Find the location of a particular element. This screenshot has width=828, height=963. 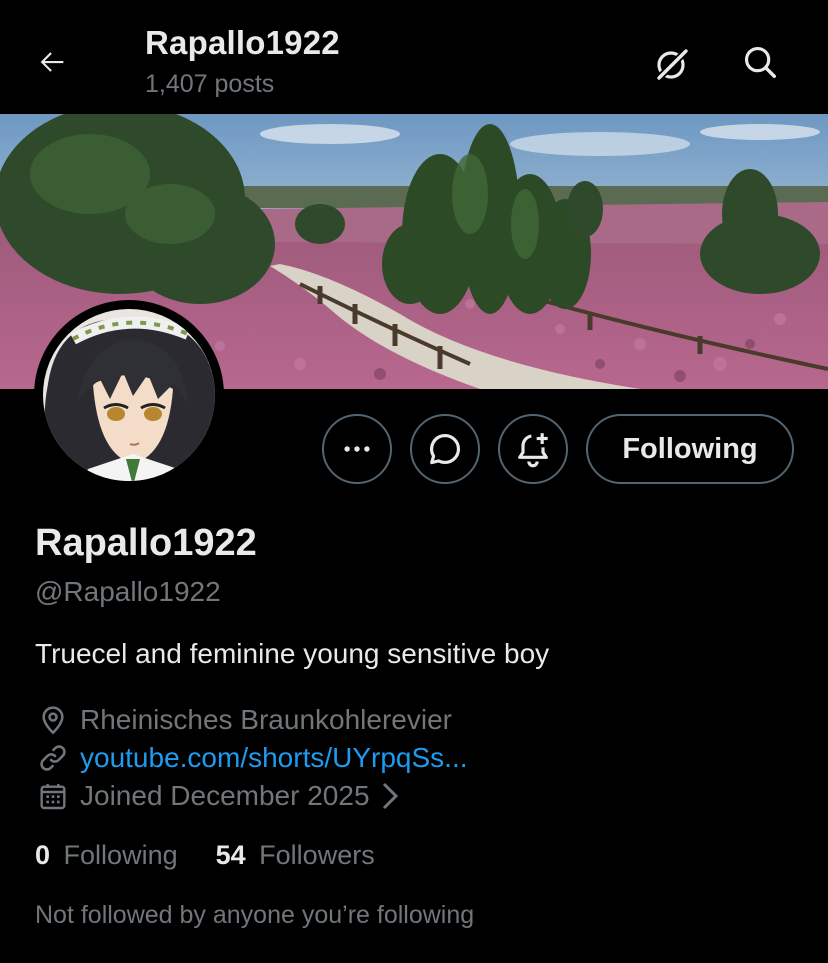

location-row: Rheinisches Braunkohlerevier is located at coordinates (243, 720).